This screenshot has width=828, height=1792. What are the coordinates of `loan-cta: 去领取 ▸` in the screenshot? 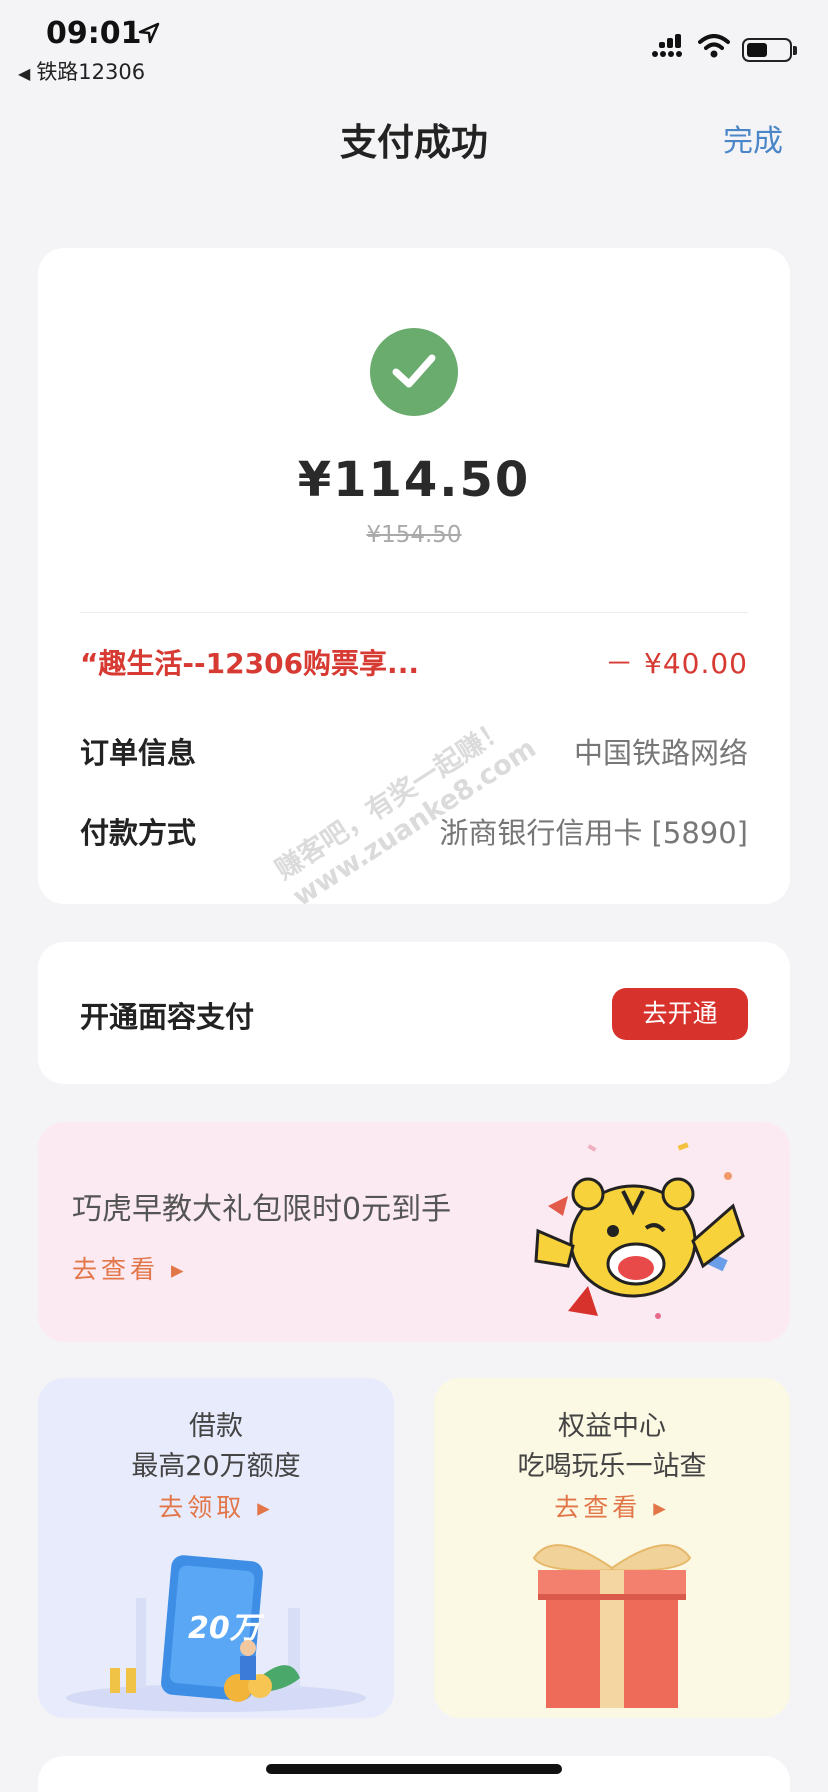 It's located at (216, 1506).